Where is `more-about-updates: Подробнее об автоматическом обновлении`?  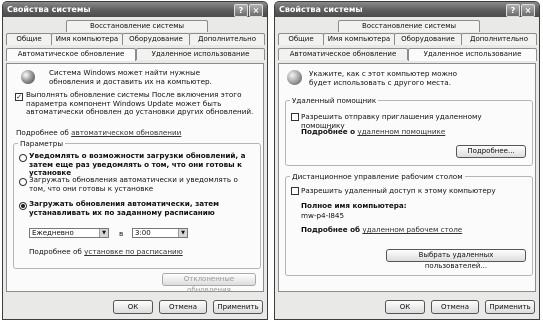 more-about-updates: Подробнее об автоматическом обновлении is located at coordinates (98, 132).